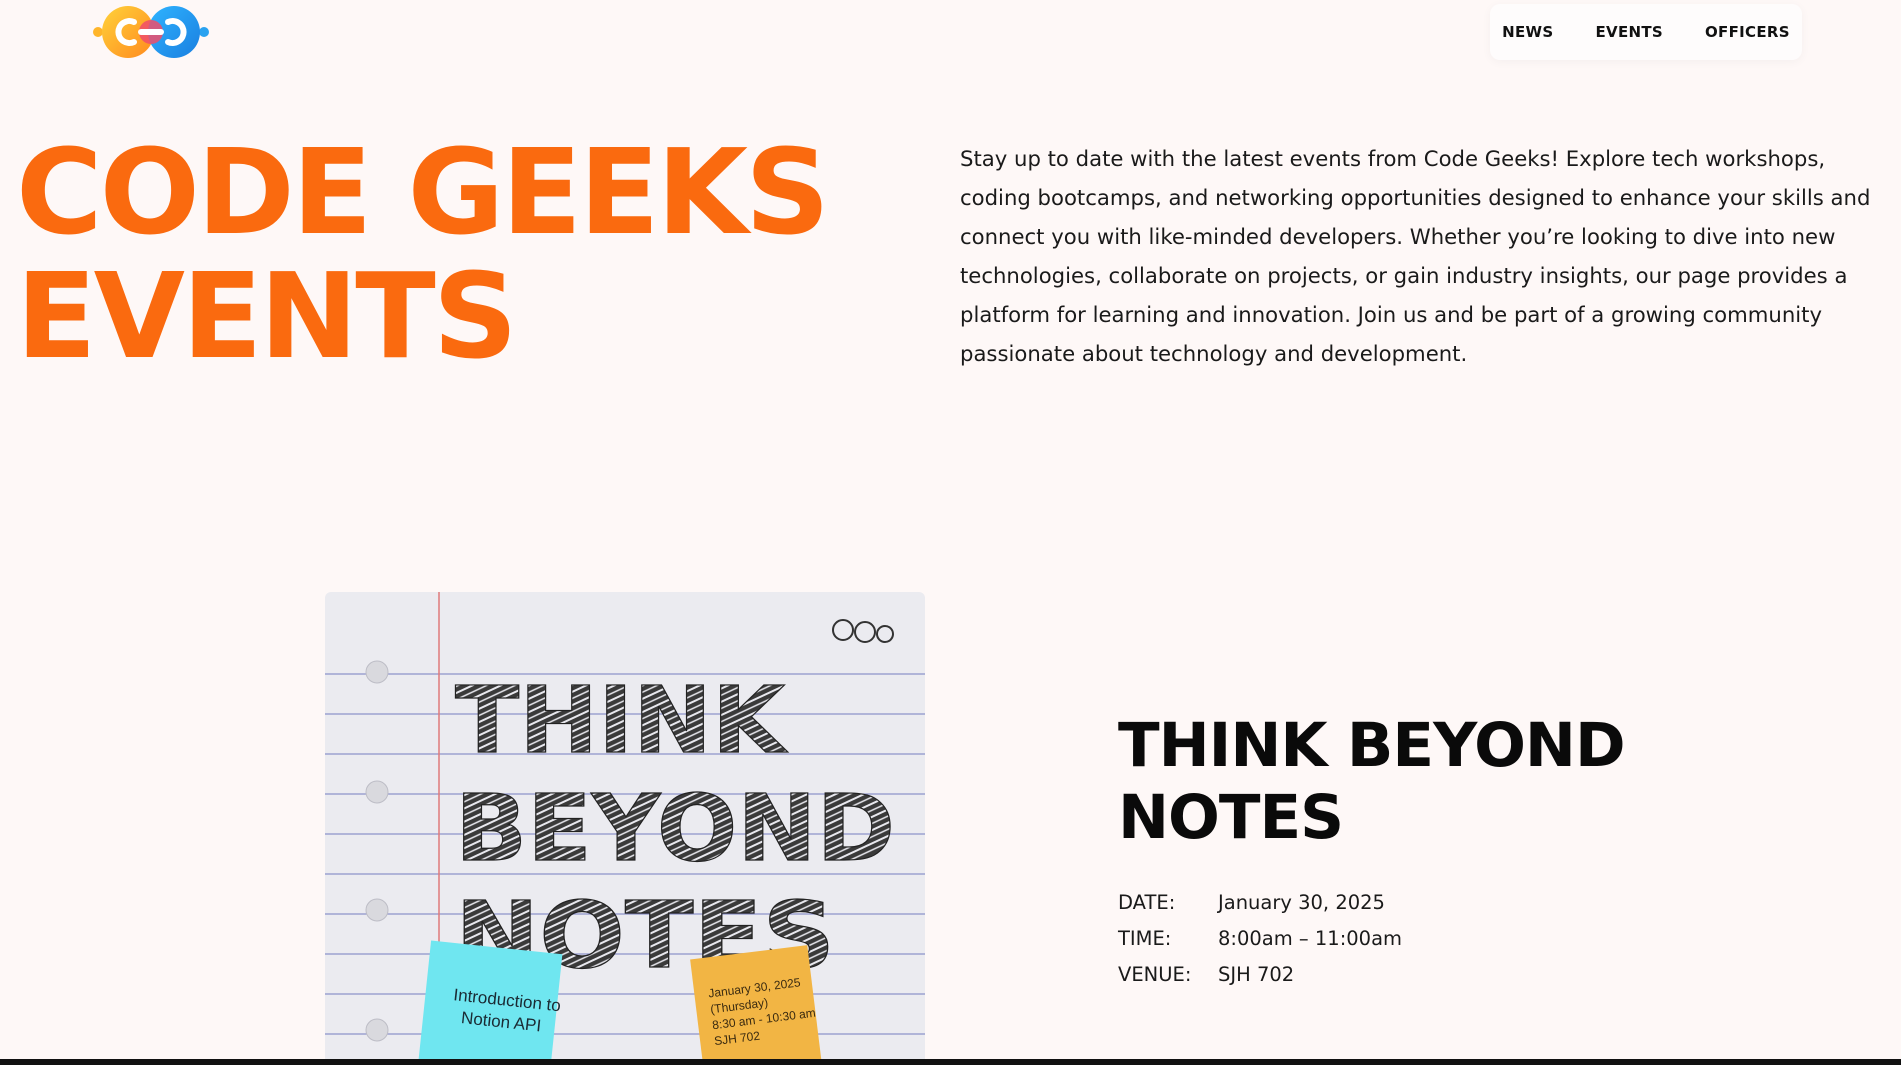  I want to click on poster-headline-line2: BEYOND, so click(675, 828).